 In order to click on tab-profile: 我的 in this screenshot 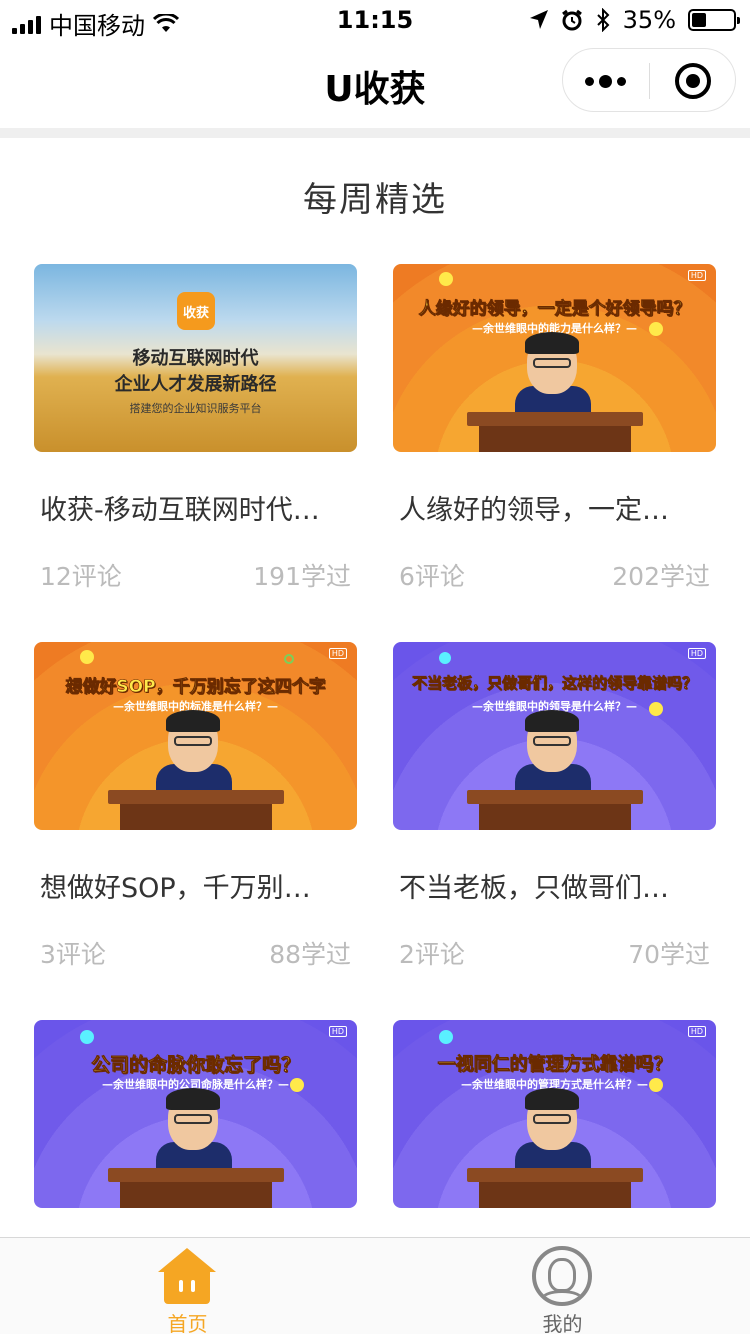, I will do `click(562, 1287)`.